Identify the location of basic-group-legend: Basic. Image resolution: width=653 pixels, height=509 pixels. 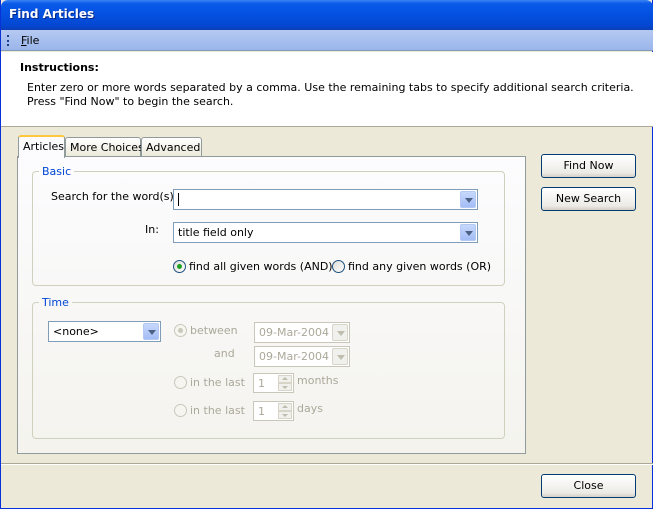
(57, 171).